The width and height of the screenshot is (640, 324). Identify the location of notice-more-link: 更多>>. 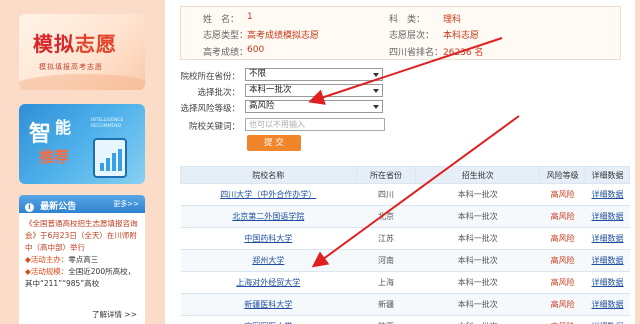
(126, 204).